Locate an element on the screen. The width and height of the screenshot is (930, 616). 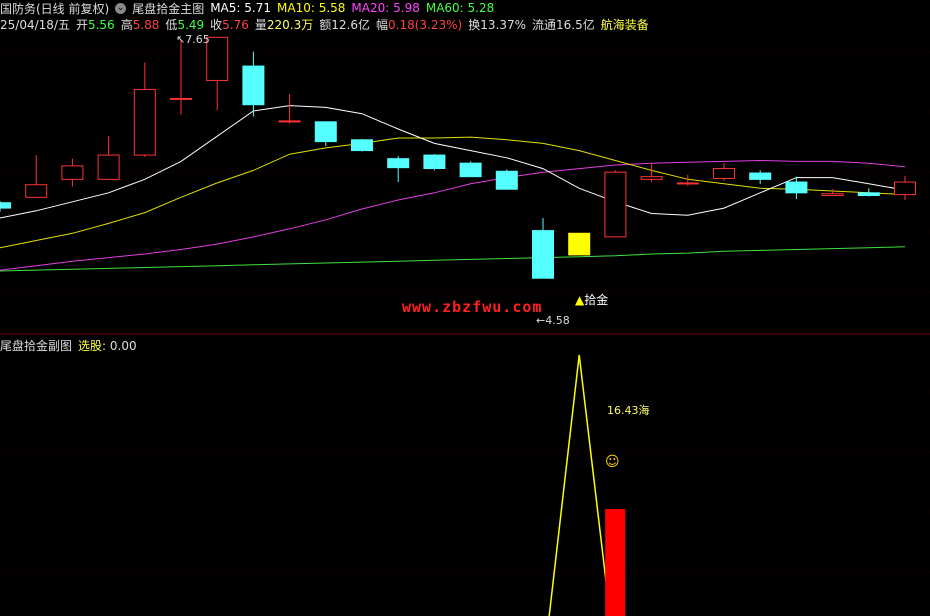
signal-label: ▲拾金 is located at coordinates (592, 300).